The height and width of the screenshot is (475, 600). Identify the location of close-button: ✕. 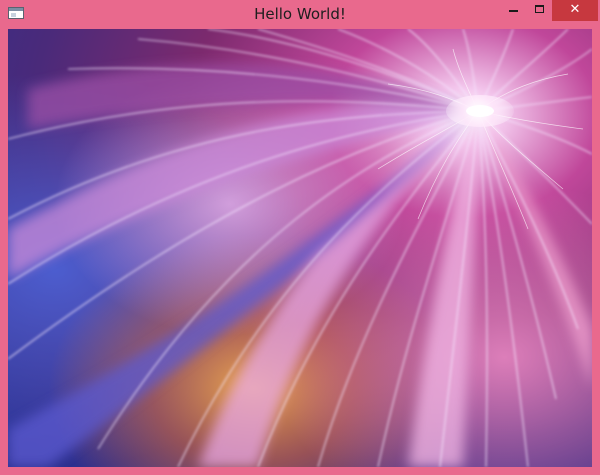
(575, 10).